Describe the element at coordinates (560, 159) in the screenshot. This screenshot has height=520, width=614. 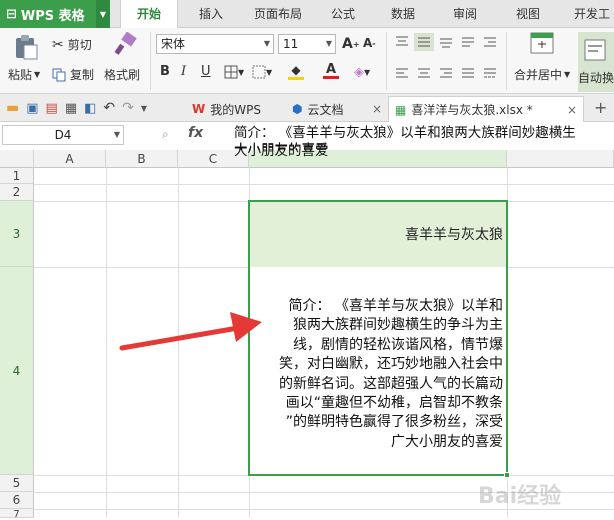
I see `column-header-e: E` at that location.